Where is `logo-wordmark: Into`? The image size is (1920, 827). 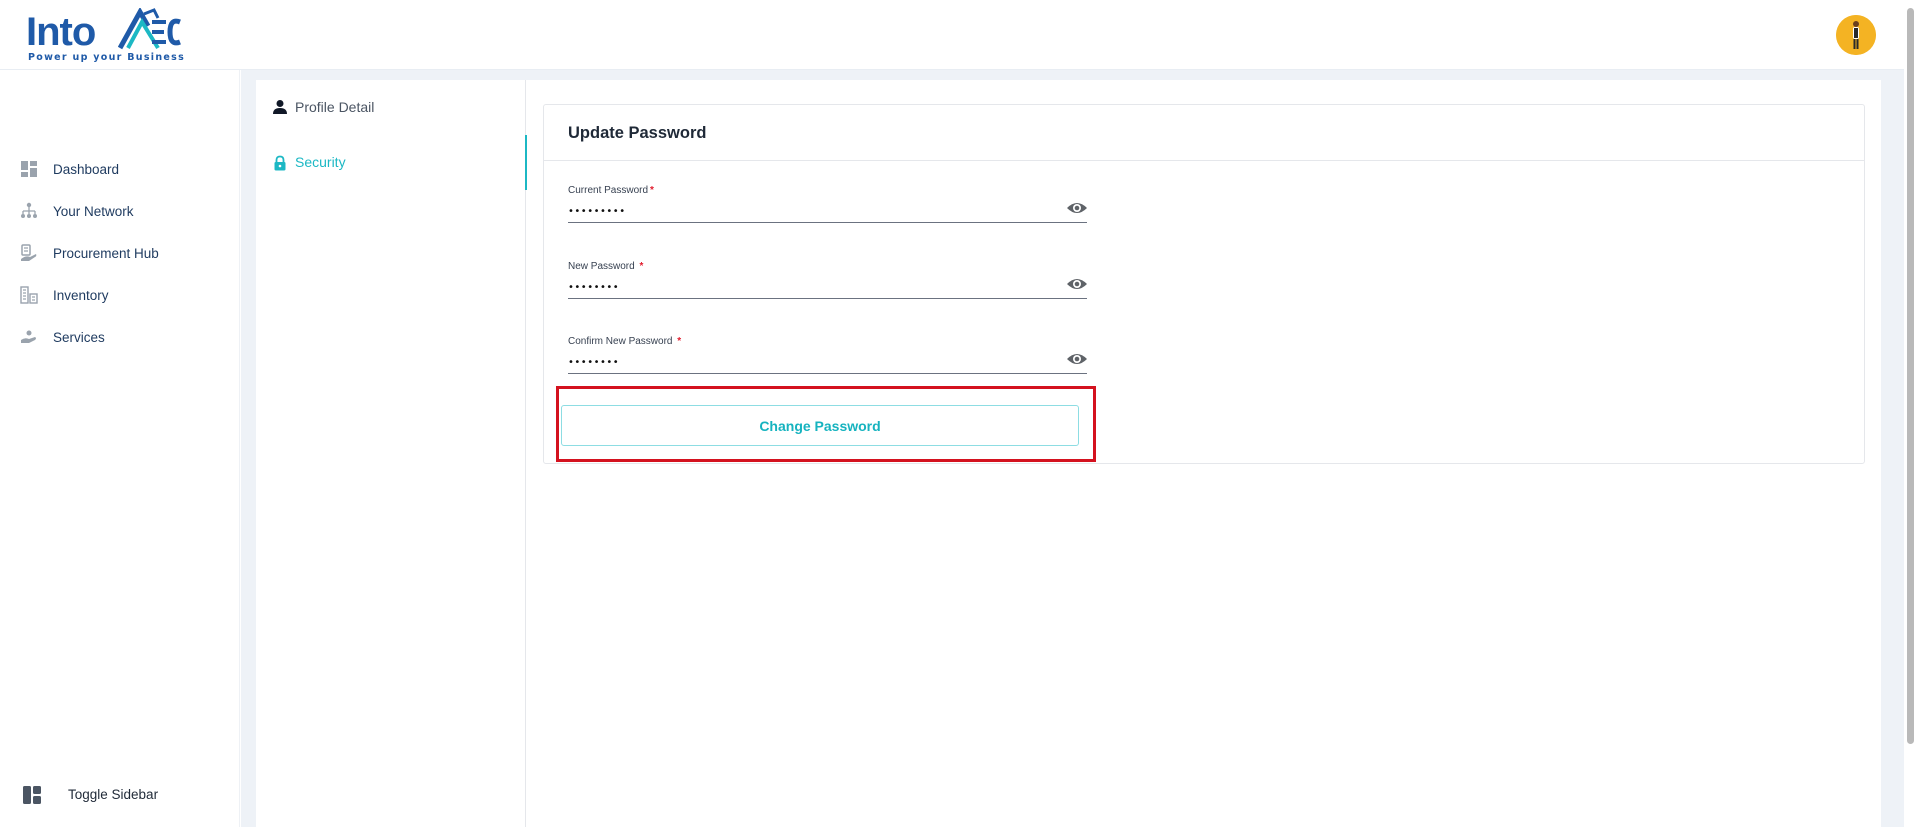 logo-wordmark: Into is located at coordinates (61, 32).